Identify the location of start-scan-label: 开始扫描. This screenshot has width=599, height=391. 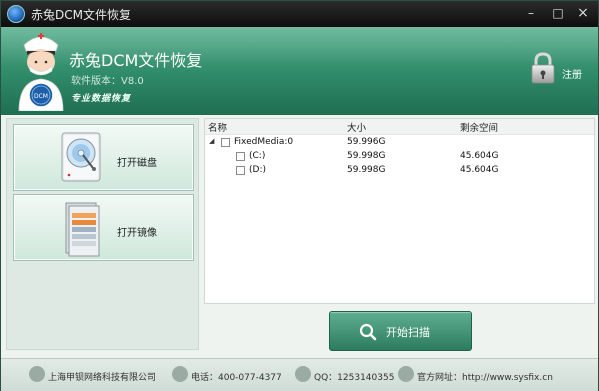
(408, 332).